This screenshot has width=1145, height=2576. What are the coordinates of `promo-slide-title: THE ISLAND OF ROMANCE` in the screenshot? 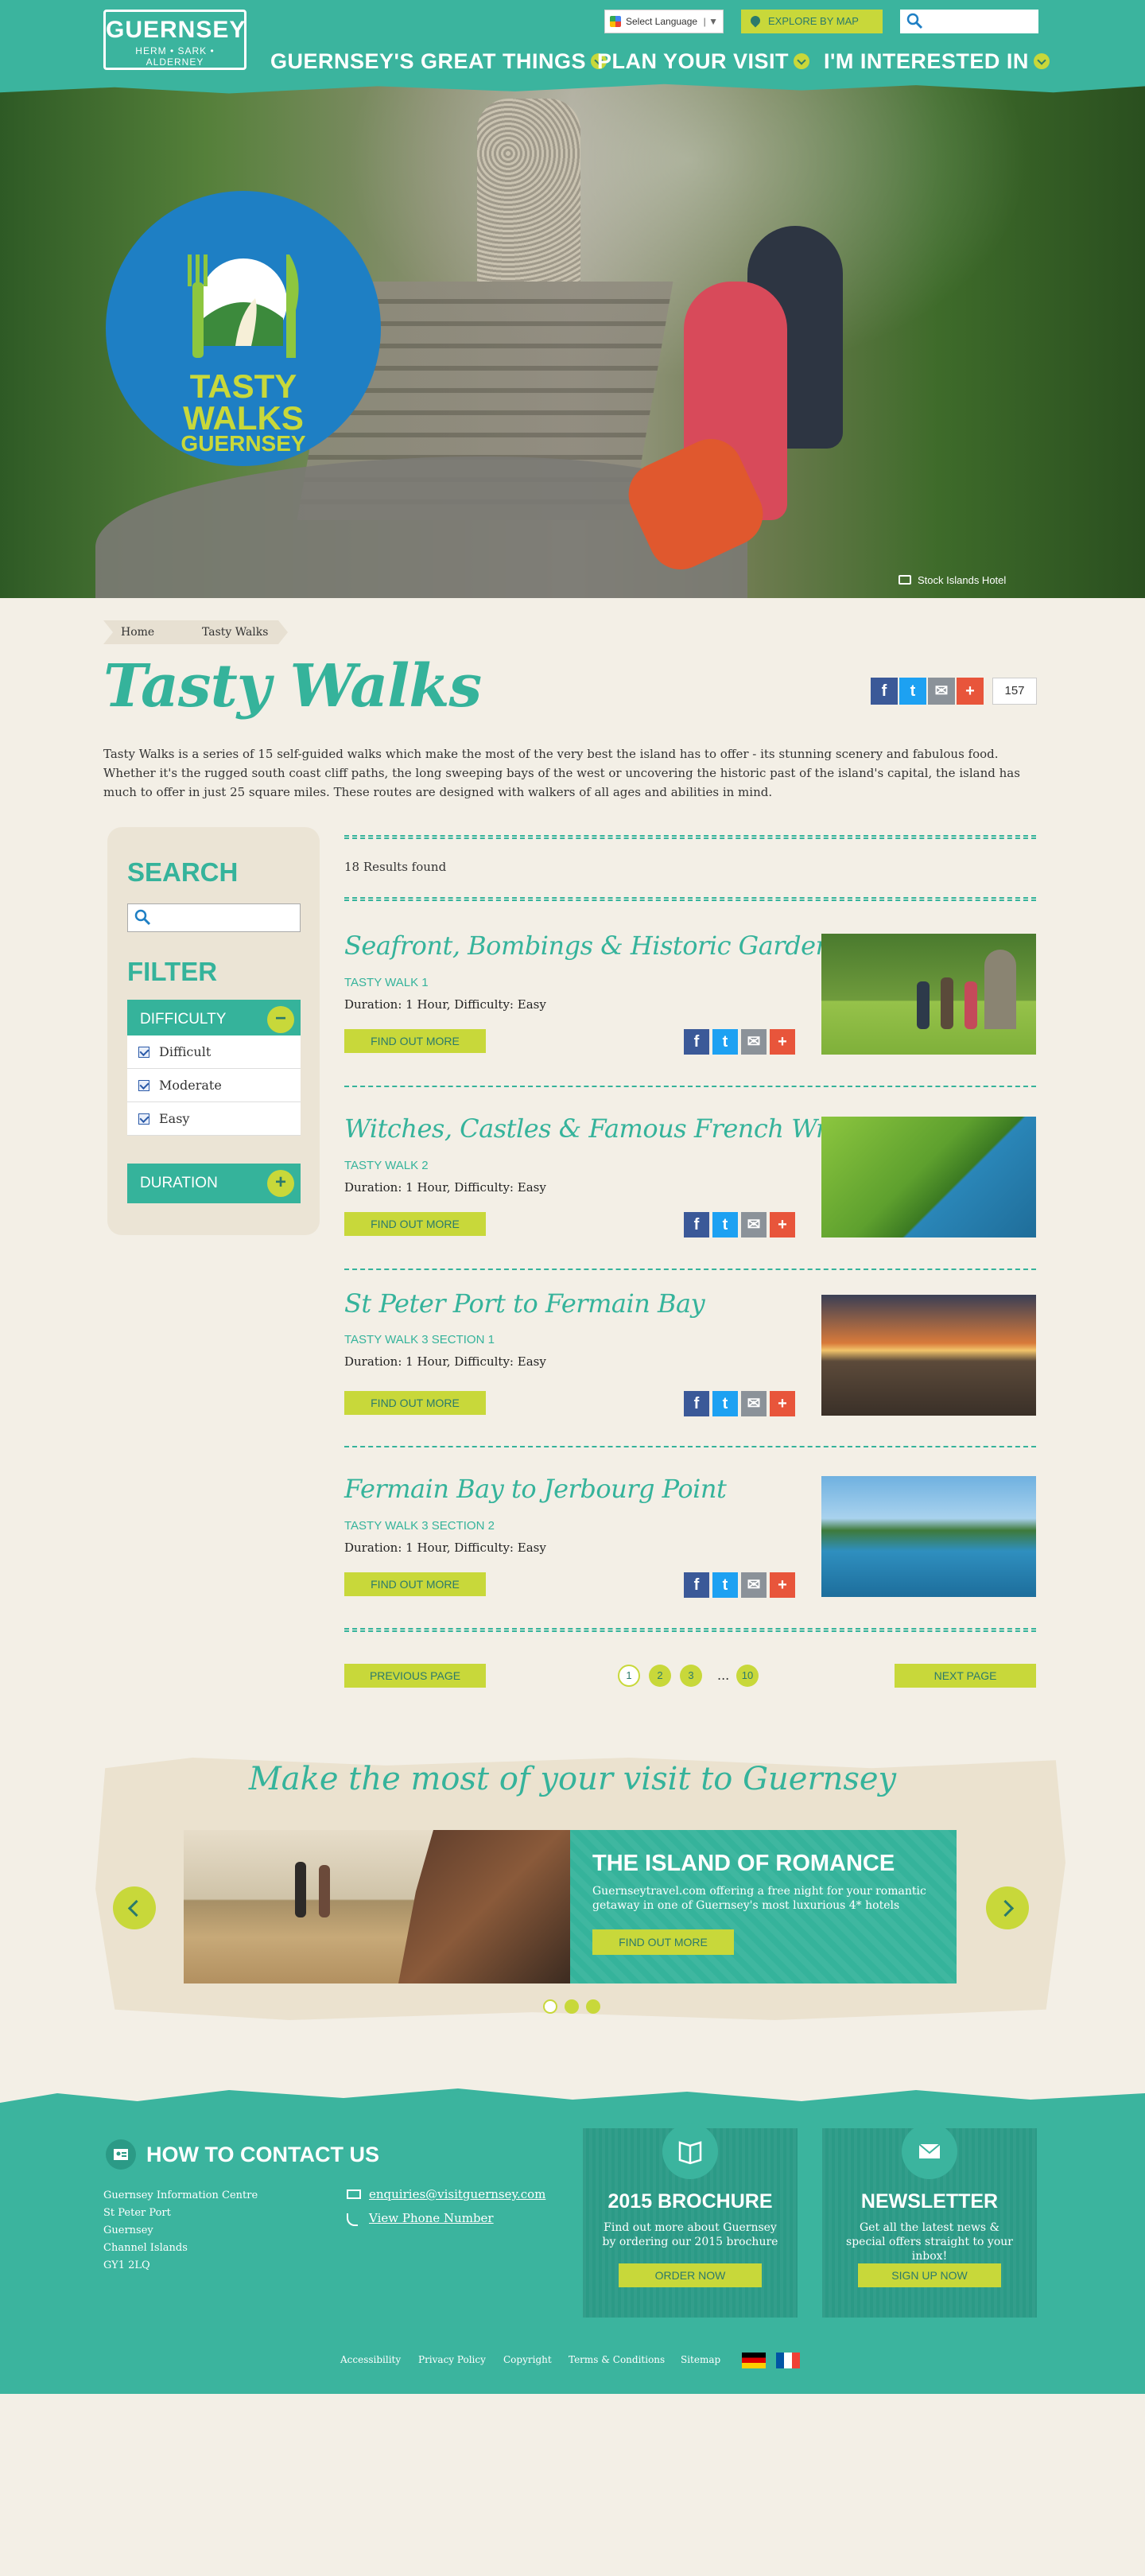 It's located at (743, 1863).